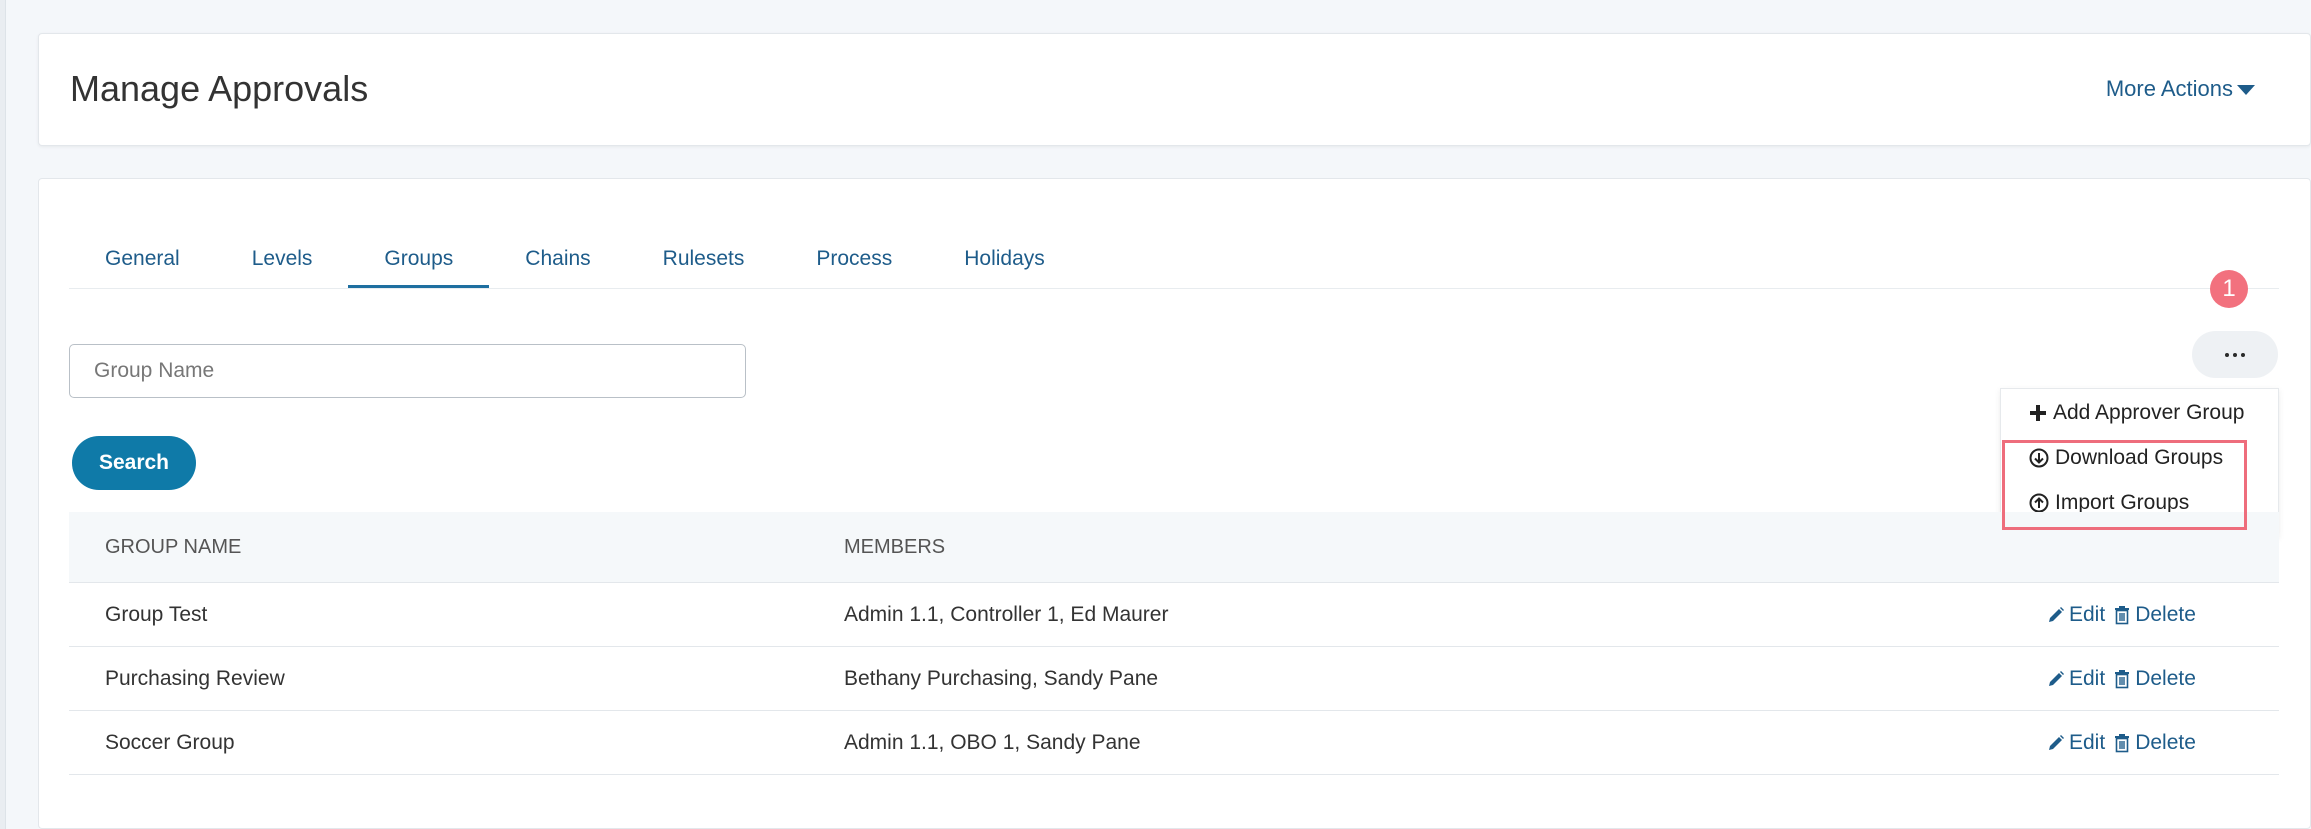 The width and height of the screenshot is (2311, 829). I want to click on members-cell: Bethany Purchasing, Sandy Pane, so click(1001, 678).